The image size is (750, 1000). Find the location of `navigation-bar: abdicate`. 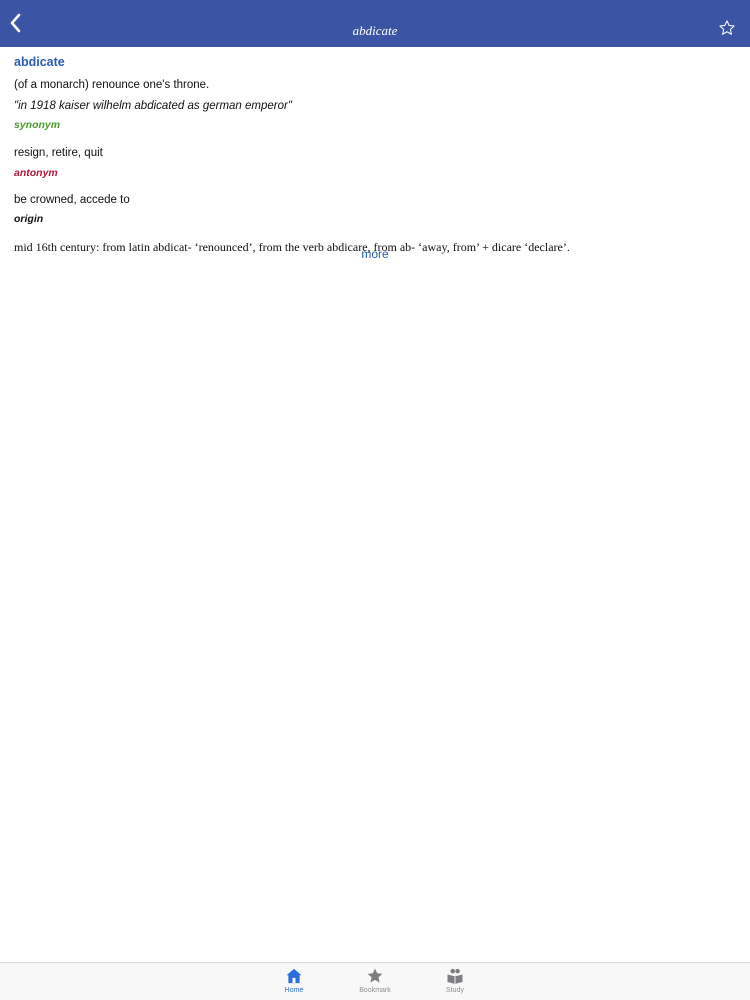

navigation-bar: abdicate is located at coordinates (375, 23).